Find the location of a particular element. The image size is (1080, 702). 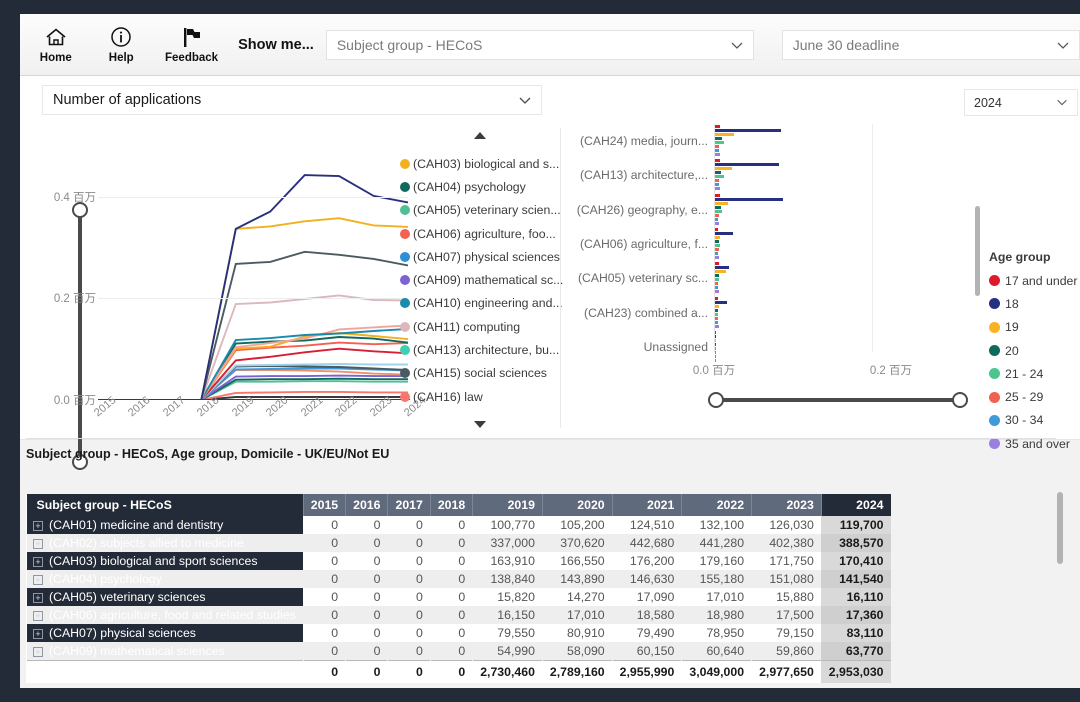

age-legend-item: 19 is located at coordinates (1033, 327).